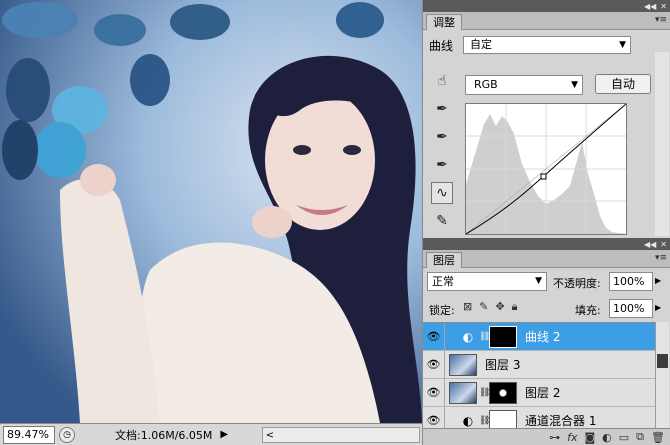  I want to click on adjustments-tab-row: 调整 ▾≡, so click(546, 21).